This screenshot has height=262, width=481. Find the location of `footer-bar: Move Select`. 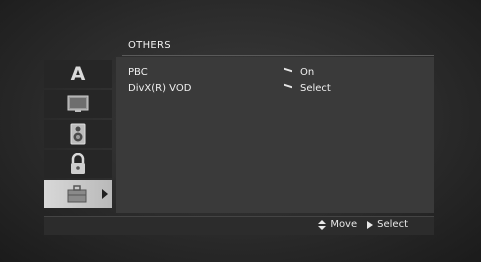

footer-bar: Move Select is located at coordinates (239, 225).